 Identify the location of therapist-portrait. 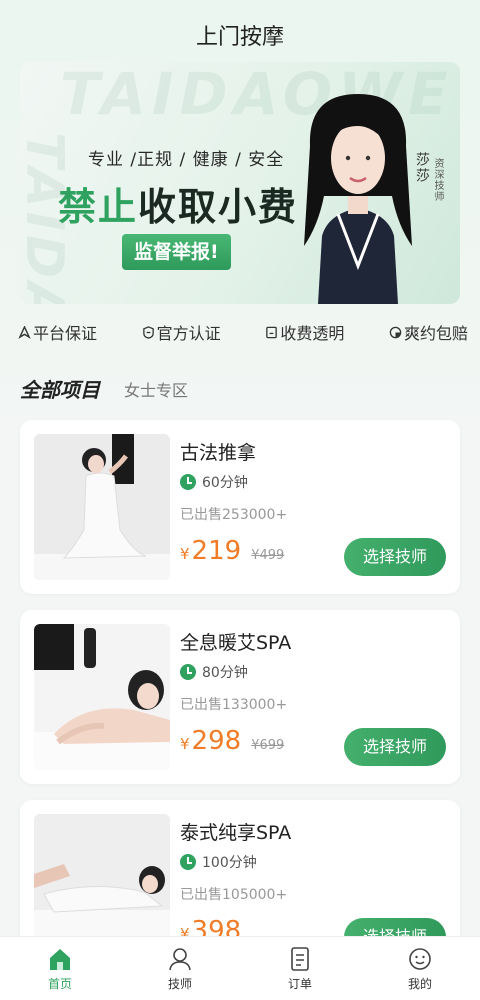
(358, 199).